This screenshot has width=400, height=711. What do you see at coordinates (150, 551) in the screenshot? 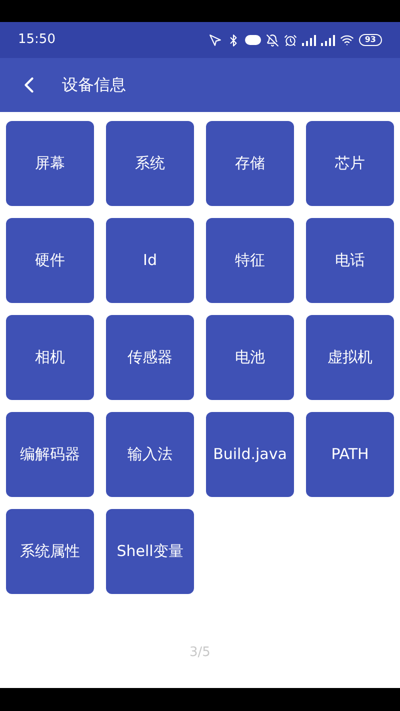
I see `category-tile: Shell变量` at bounding box center [150, 551].